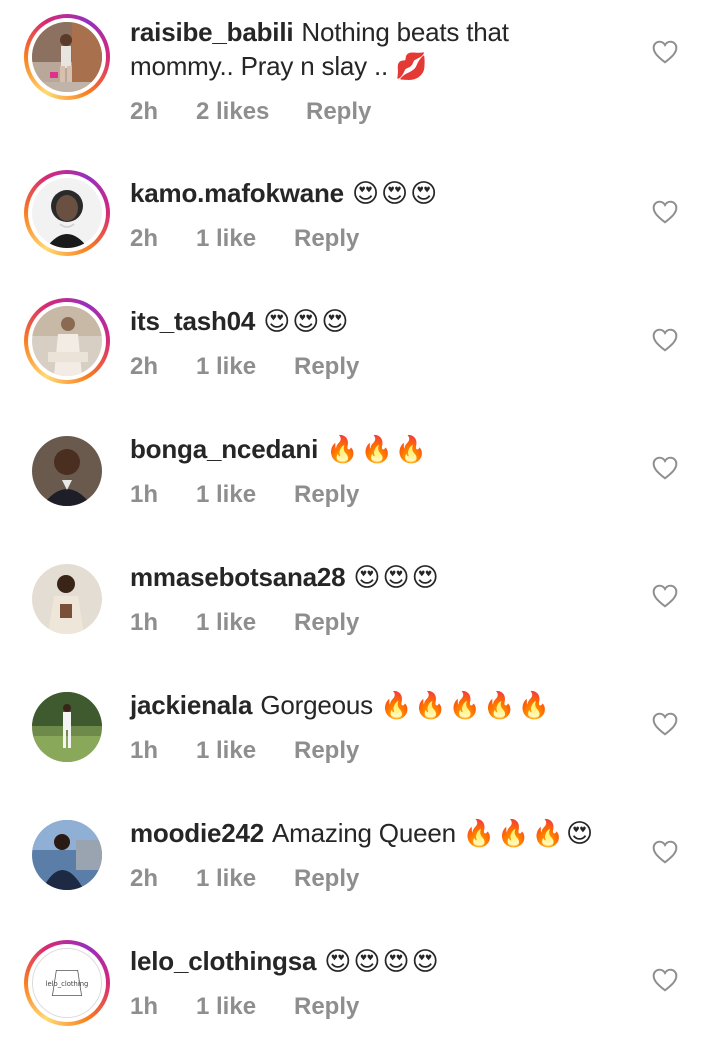 This screenshot has height=1054, width=720. Describe the element at coordinates (364, 833) in the screenshot. I see `comment-text: Amazing Queen` at that location.